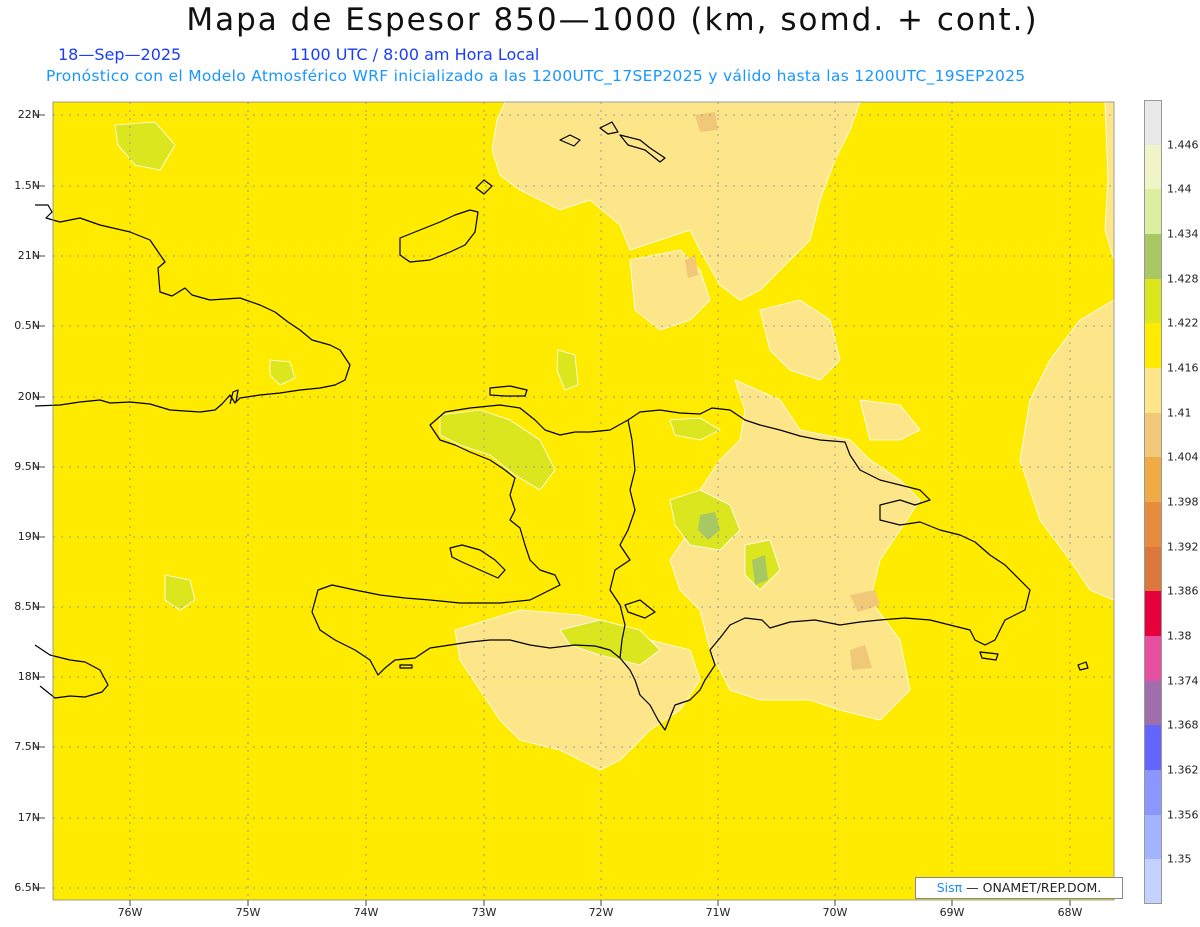 Image resolution: width=1200 pixels, height=927 pixels. What do you see at coordinates (1183, 591) in the screenshot?
I see `colorbar-label: 1.386` at bounding box center [1183, 591].